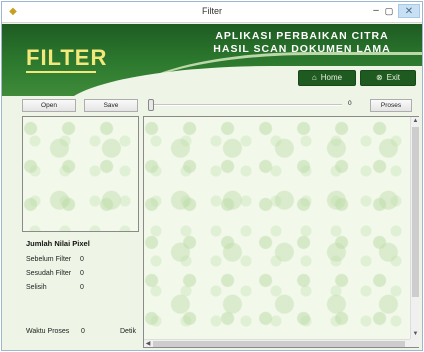 The width and height of the screenshot is (424, 352). Describe the element at coordinates (80, 174) in the screenshot. I see `original-image-preview` at that location.